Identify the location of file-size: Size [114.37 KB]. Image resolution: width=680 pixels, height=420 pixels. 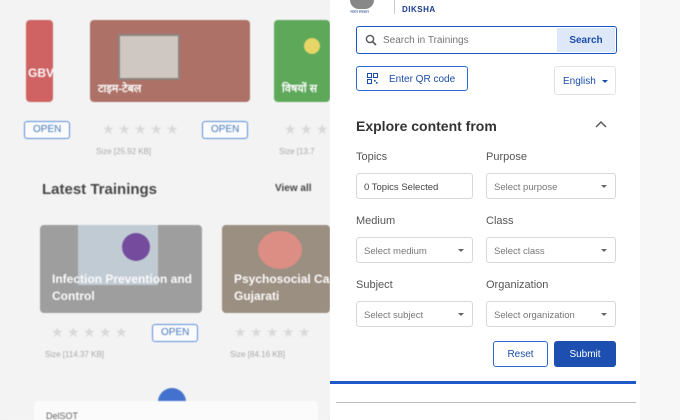
(74, 354).